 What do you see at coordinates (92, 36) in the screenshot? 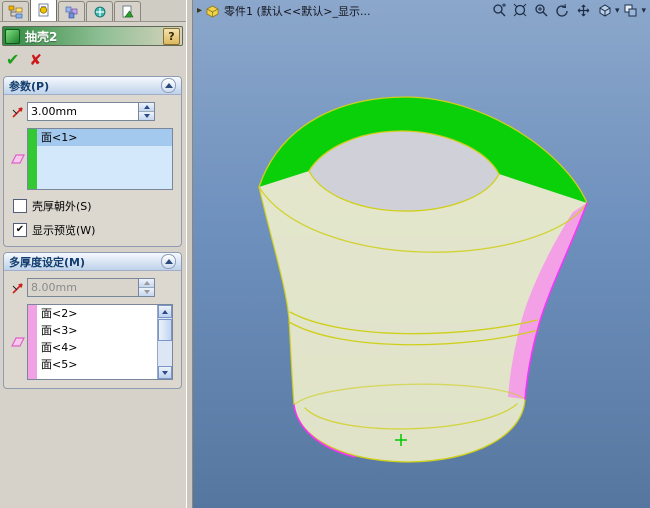
I see `feature-title-bar: 抽壳2 ?` at bounding box center [92, 36].